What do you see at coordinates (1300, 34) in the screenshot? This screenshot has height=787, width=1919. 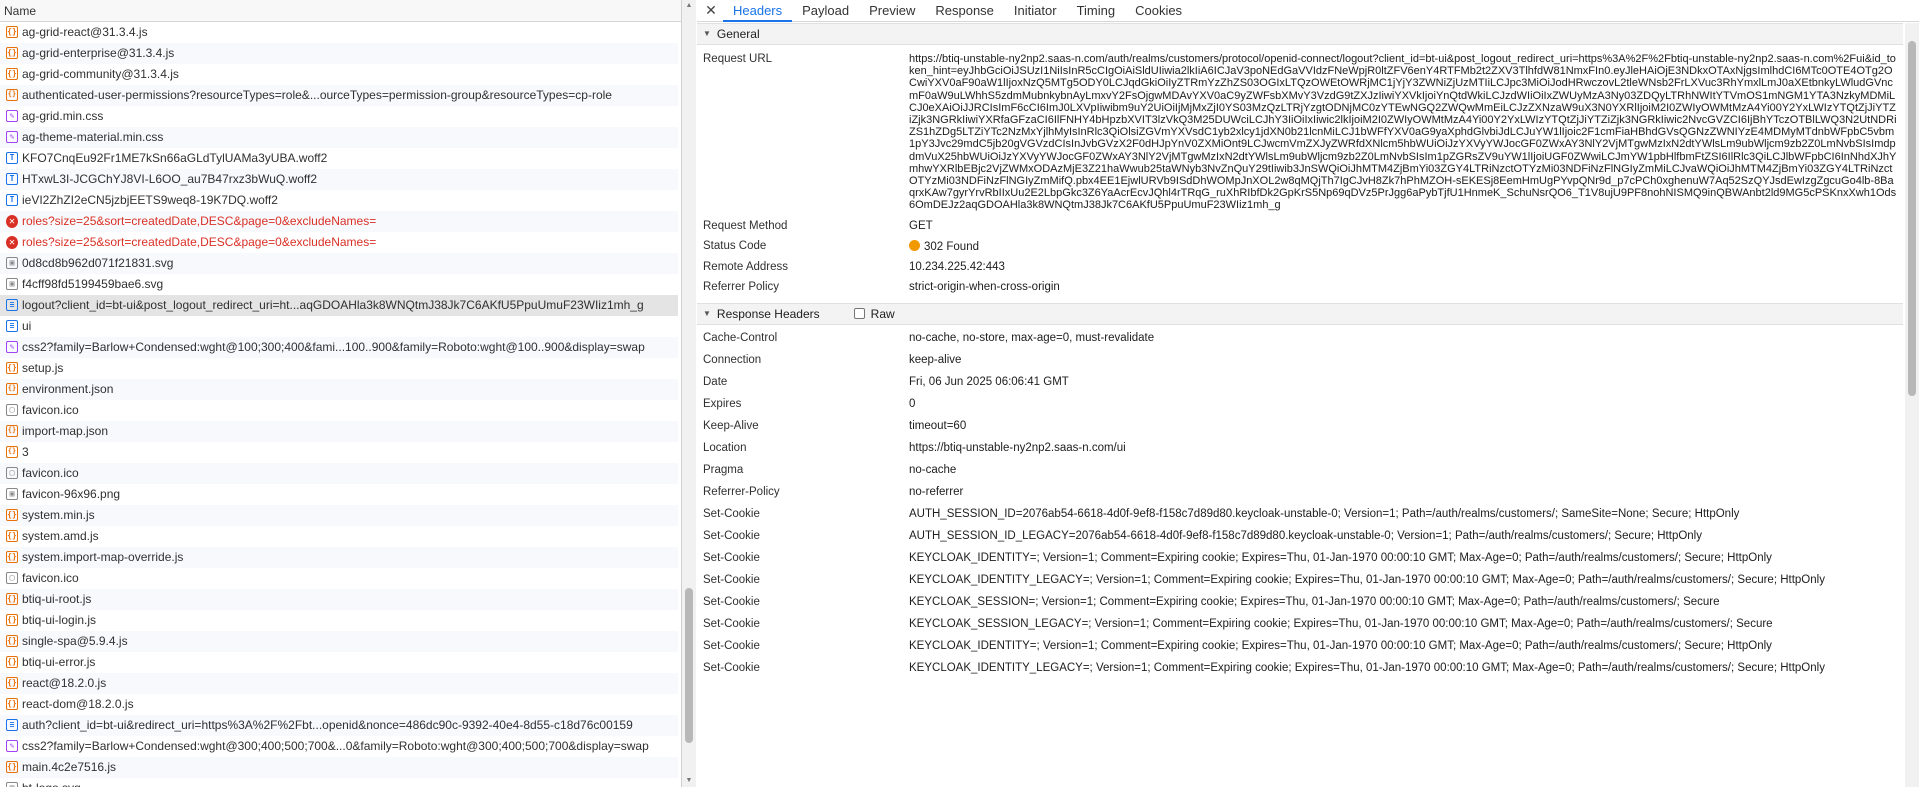 I see `general-section-header: ▼ General` at bounding box center [1300, 34].